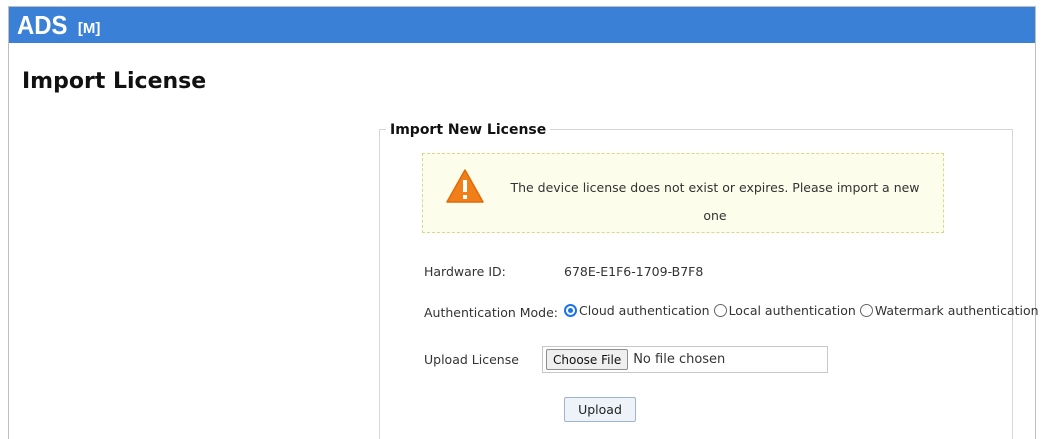 The height and width of the screenshot is (439, 1042). What do you see at coordinates (491, 312) in the screenshot?
I see `authentication-mode-label: Authentication Mode:` at bounding box center [491, 312].